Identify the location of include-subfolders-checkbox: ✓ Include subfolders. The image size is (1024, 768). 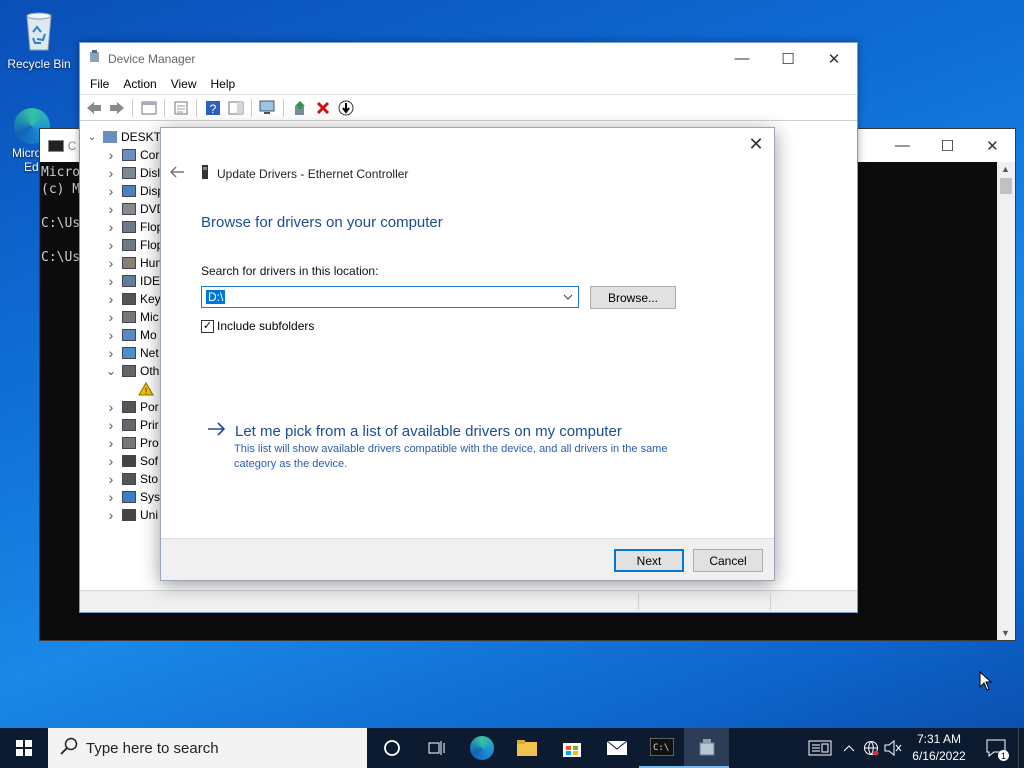
(257, 326).